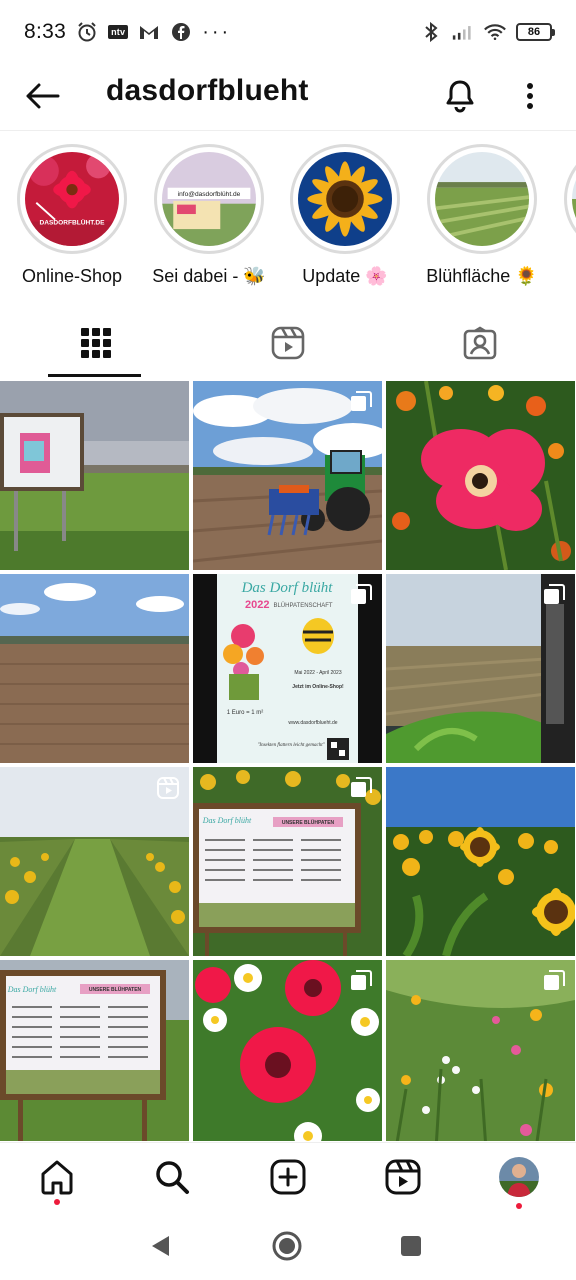 The image size is (576, 1280). I want to click on highlight-image: DASDORFBLÜHT.DE, so click(72, 199).